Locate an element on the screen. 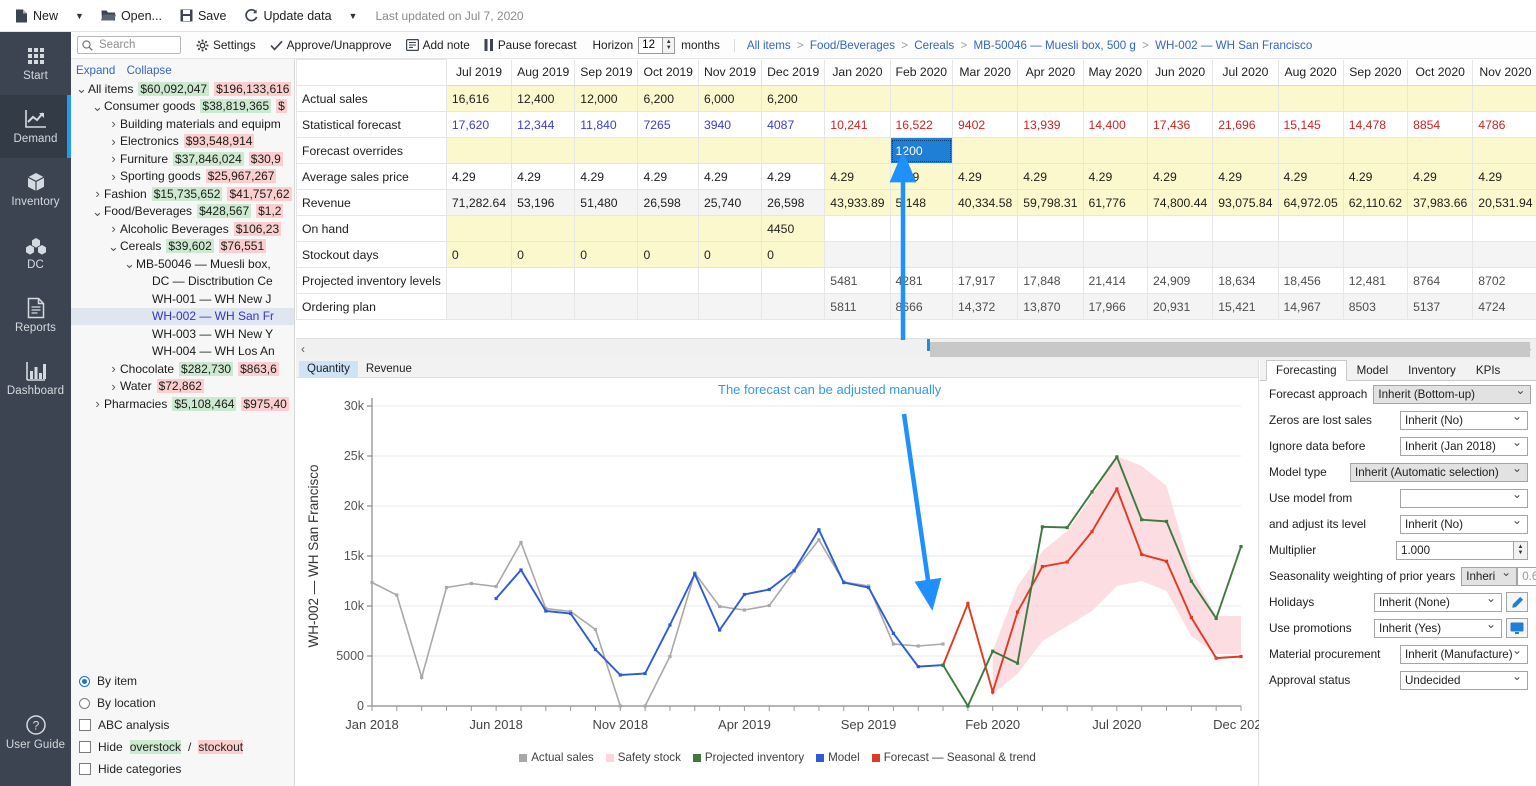 Image resolution: width=1536 pixels, height=786 pixels. grid-column-header: Dec 2019 is located at coordinates (793, 72).